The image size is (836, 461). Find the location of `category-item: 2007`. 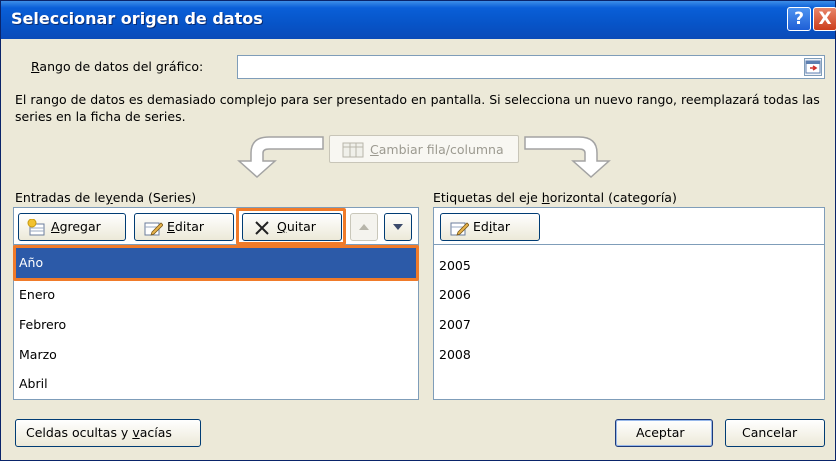

category-item: 2007 is located at coordinates (629, 325).